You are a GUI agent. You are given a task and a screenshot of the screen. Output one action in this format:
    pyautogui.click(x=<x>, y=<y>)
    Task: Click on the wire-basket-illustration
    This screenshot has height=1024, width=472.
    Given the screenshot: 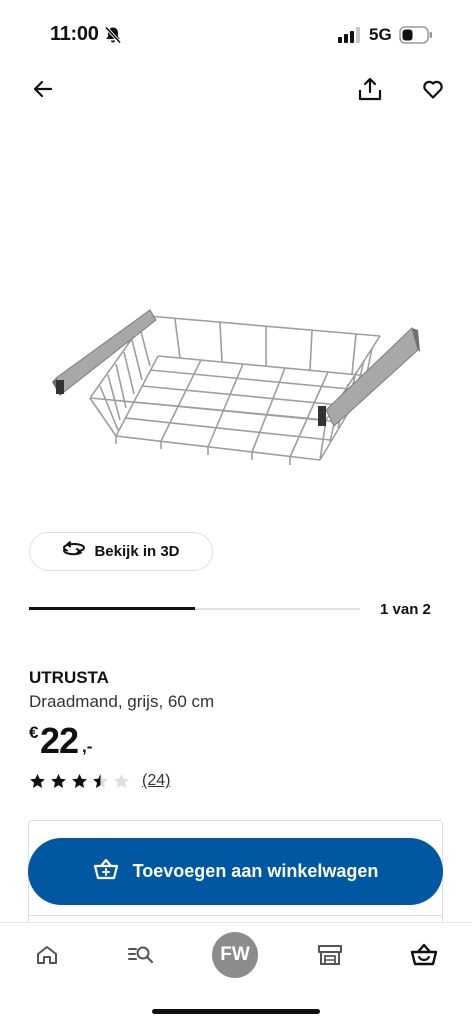 What is the action you would take?
    pyautogui.click(x=236, y=387)
    